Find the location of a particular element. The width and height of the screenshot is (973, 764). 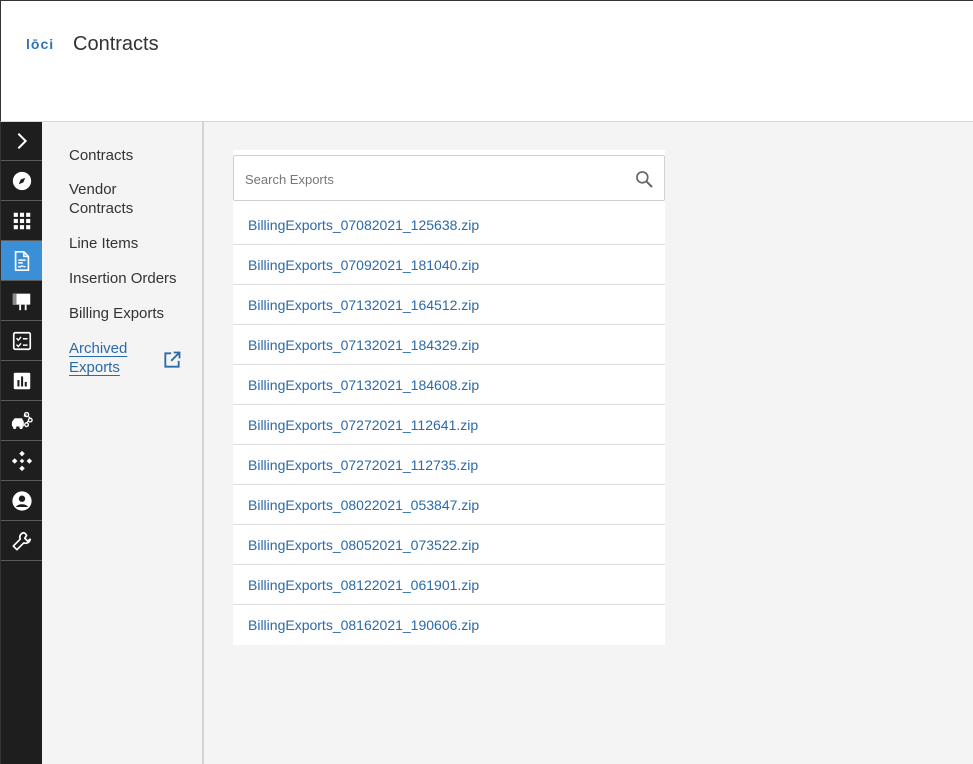

subnav-vendor-contracts-line2: Contracts is located at coordinates (101, 208).